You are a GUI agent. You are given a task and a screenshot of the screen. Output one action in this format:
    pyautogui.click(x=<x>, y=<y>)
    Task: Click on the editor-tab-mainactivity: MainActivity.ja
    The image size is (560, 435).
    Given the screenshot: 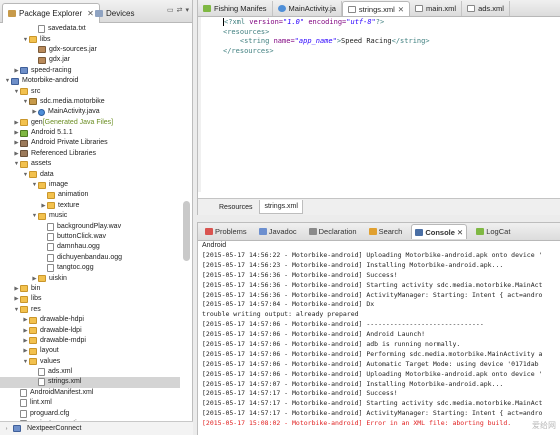 What is the action you would take?
    pyautogui.click(x=307, y=8)
    